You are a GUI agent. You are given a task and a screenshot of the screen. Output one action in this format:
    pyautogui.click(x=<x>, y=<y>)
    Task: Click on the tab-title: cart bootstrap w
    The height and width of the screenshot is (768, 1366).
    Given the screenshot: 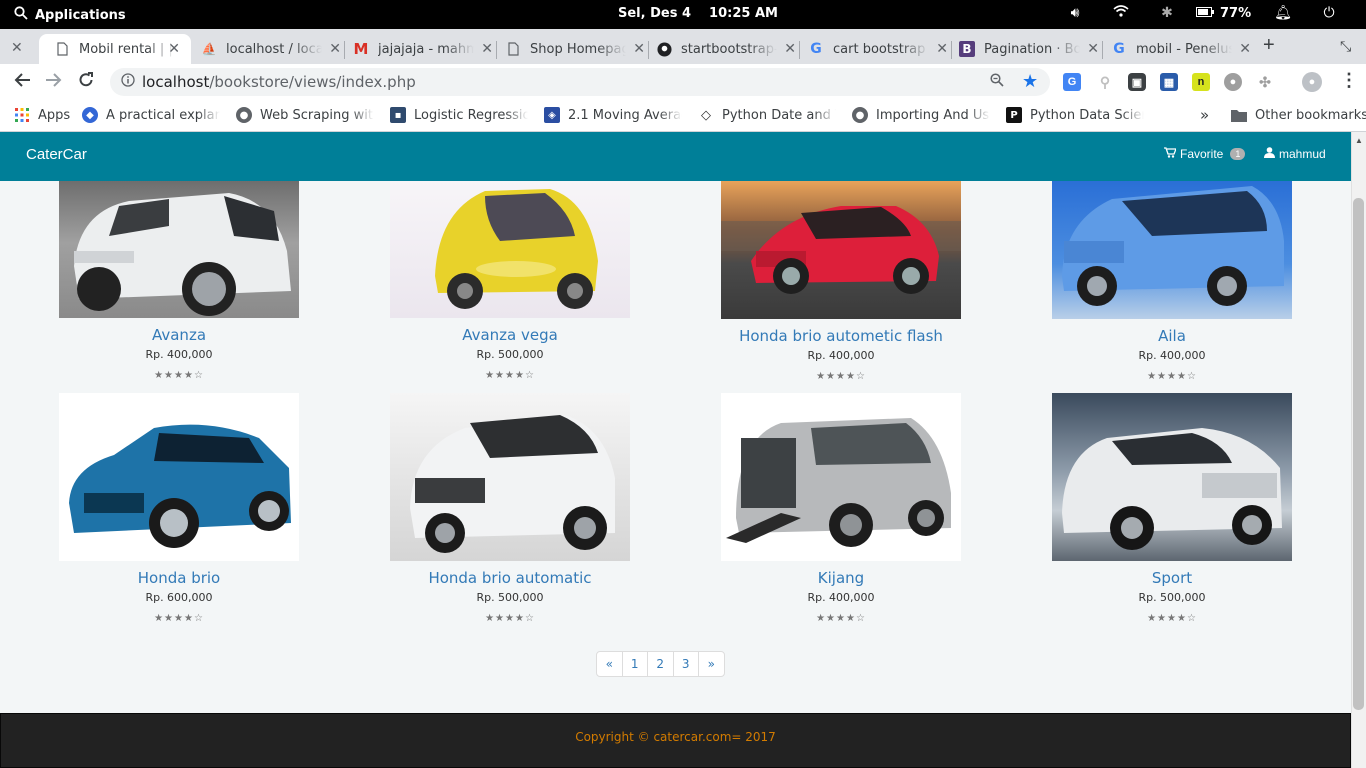 What is the action you would take?
    pyautogui.click(x=881, y=49)
    